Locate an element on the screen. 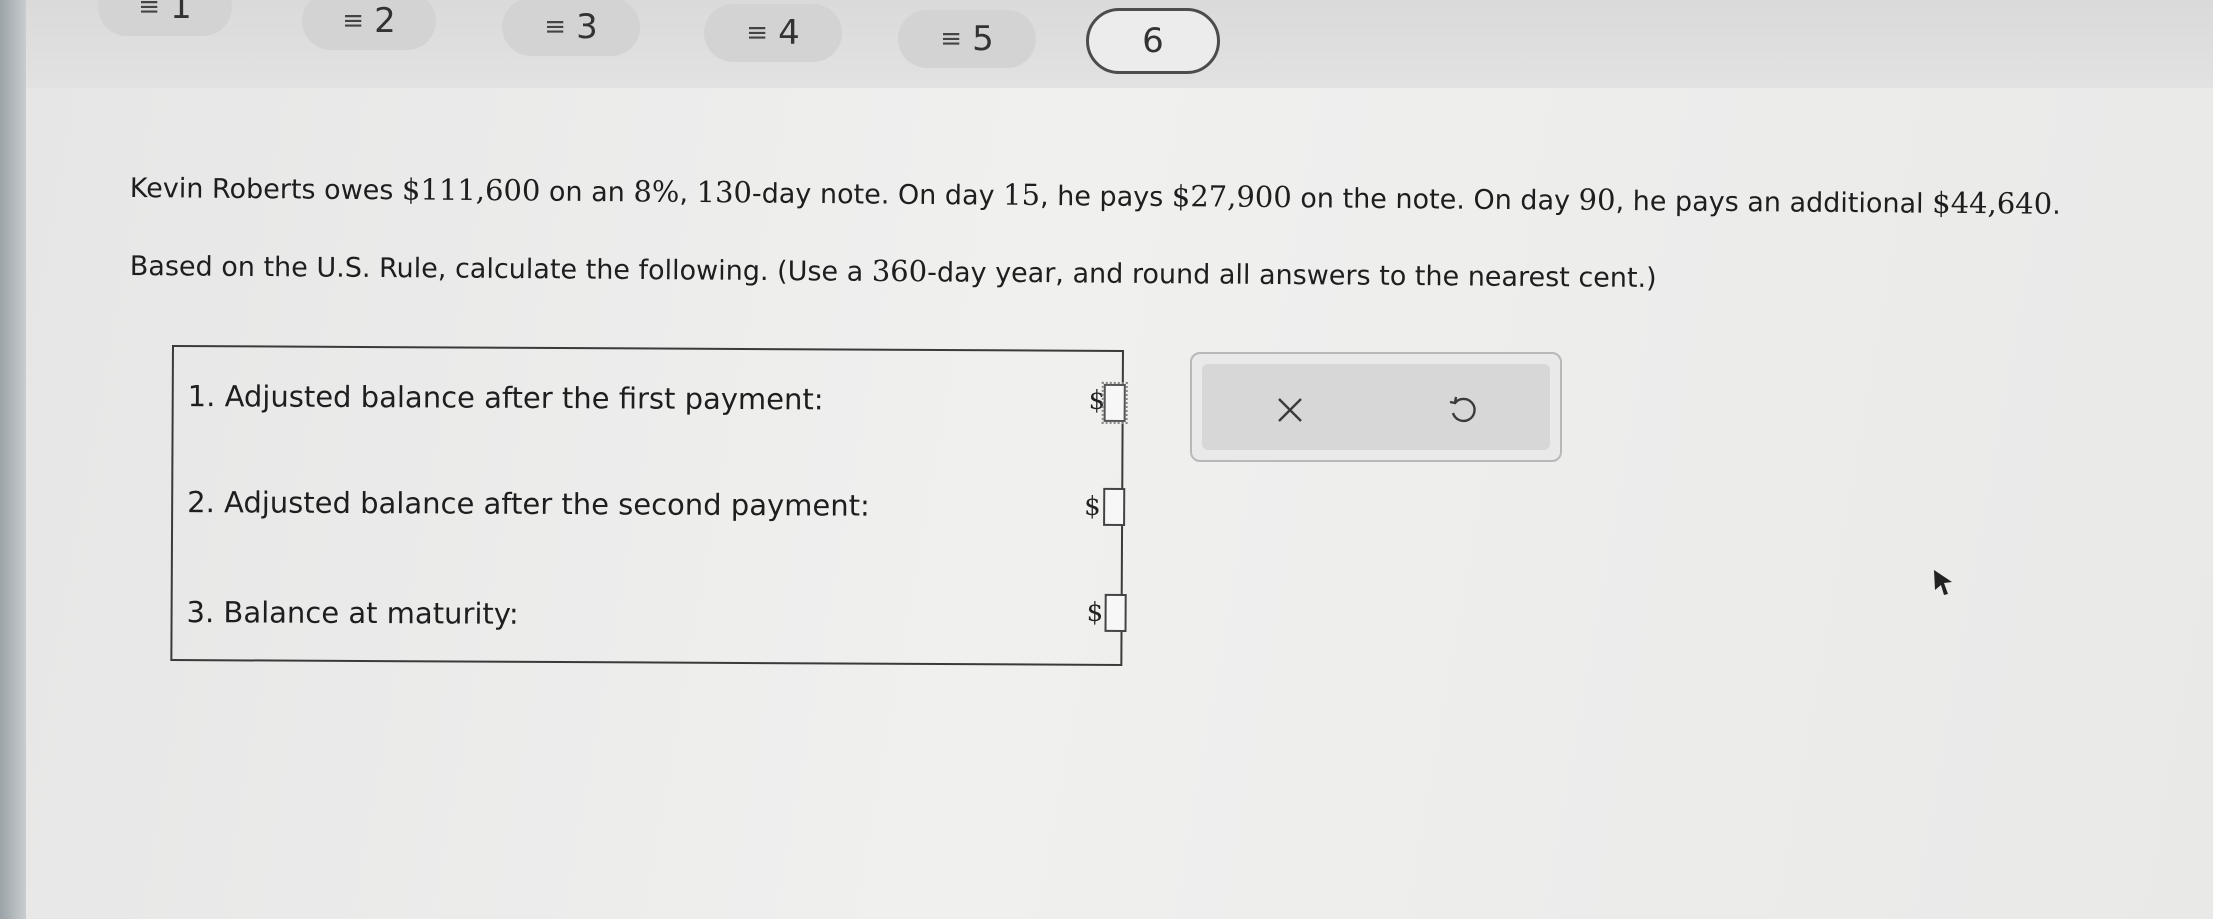 The image size is (2213, 919). problem-text: , is located at coordinates (688, 193).